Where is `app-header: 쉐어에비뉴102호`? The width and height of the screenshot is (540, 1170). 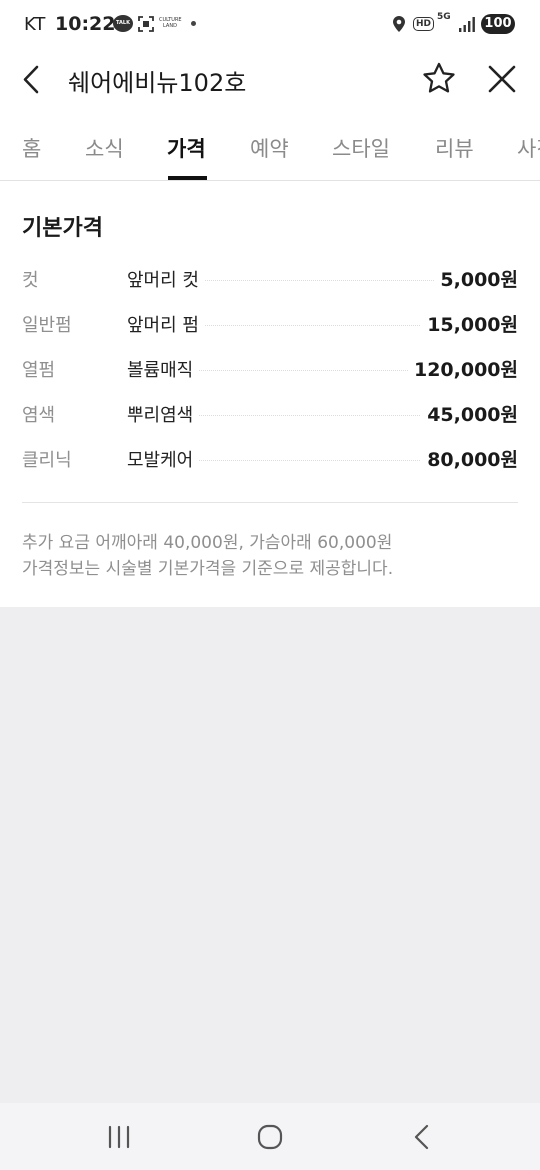 app-header: 쉐어에비뉴102호 is located at coordinates (270, 80).